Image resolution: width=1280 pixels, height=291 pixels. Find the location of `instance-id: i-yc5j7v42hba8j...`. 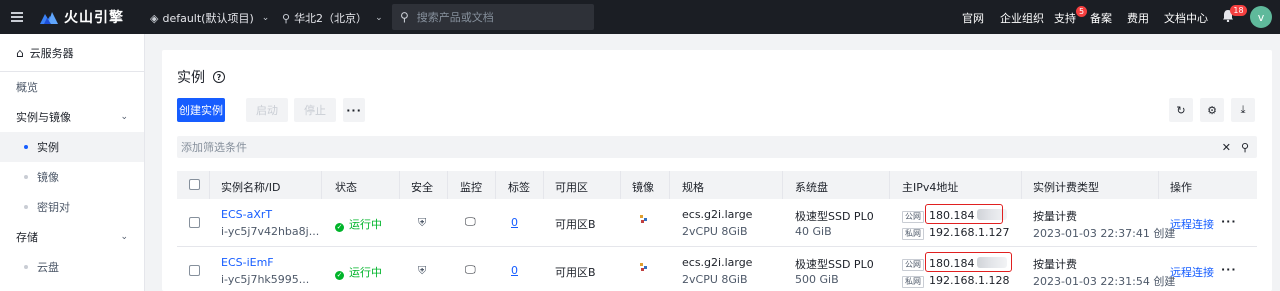

instance-id: i-yc5j7v42hba8j... is located at coordinates (270, 231).